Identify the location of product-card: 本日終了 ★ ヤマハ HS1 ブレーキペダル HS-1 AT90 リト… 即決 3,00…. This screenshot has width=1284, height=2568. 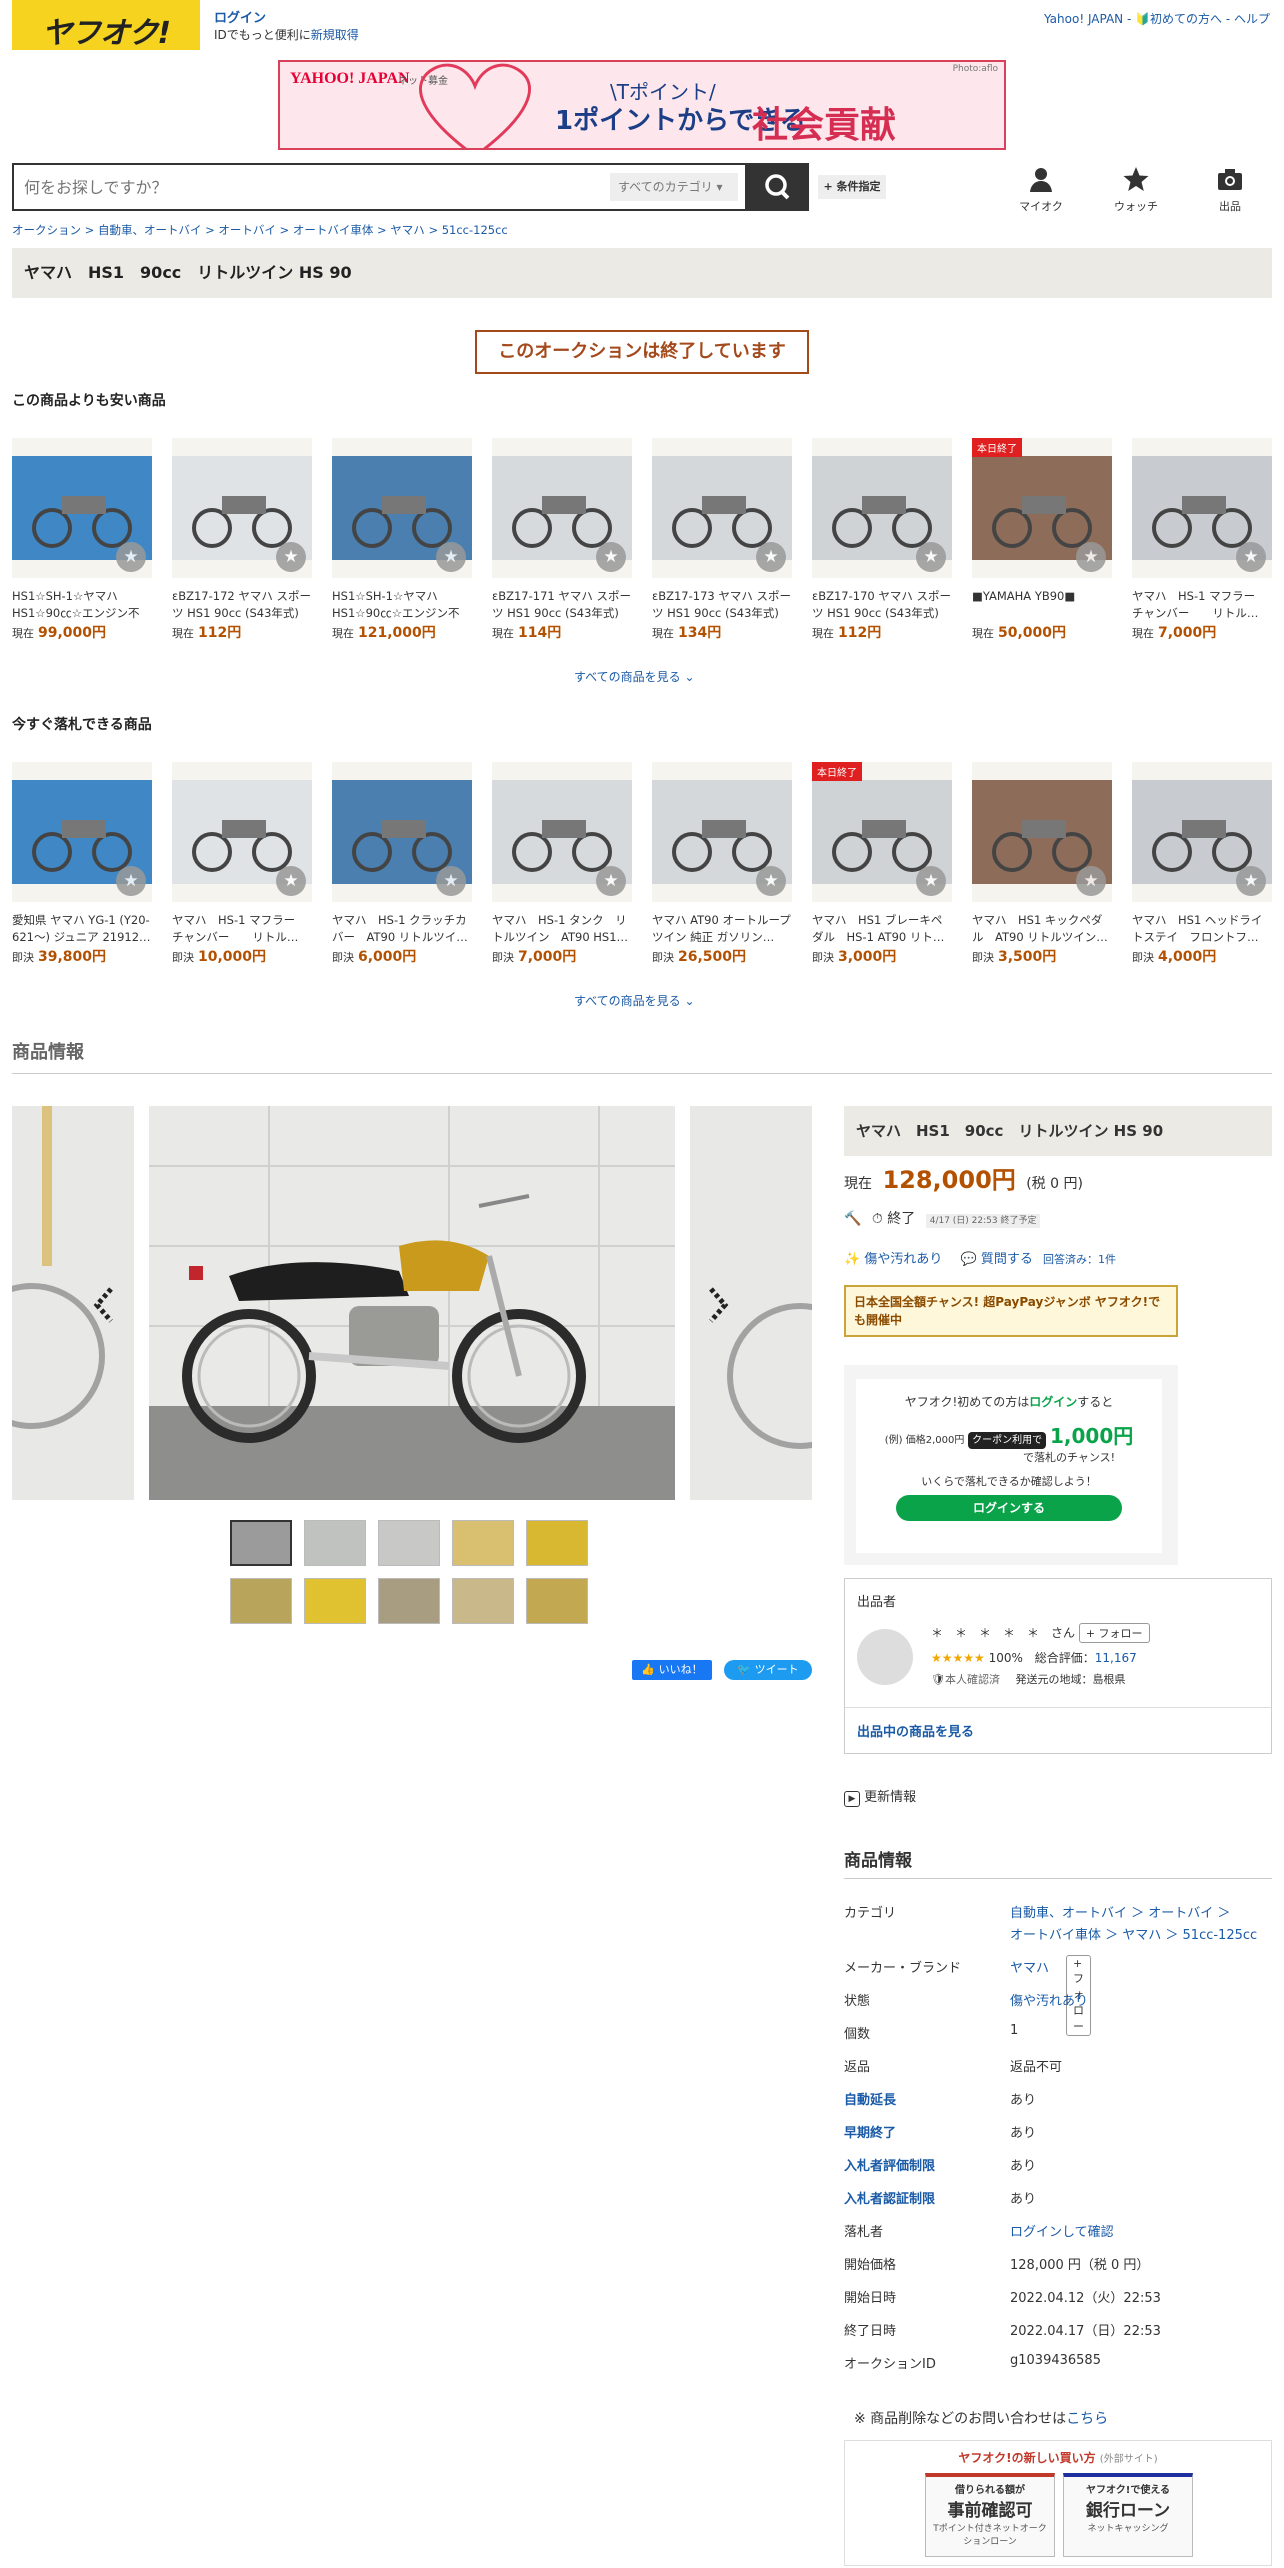
(882, 864).